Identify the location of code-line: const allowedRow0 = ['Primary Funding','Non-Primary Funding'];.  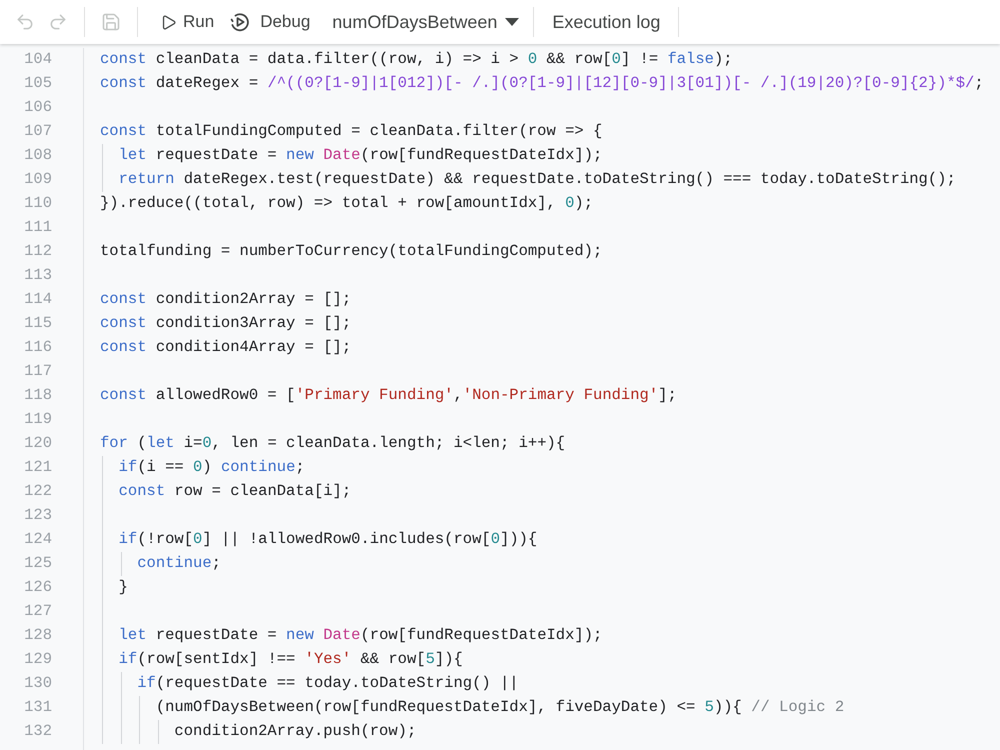
(388, 395).